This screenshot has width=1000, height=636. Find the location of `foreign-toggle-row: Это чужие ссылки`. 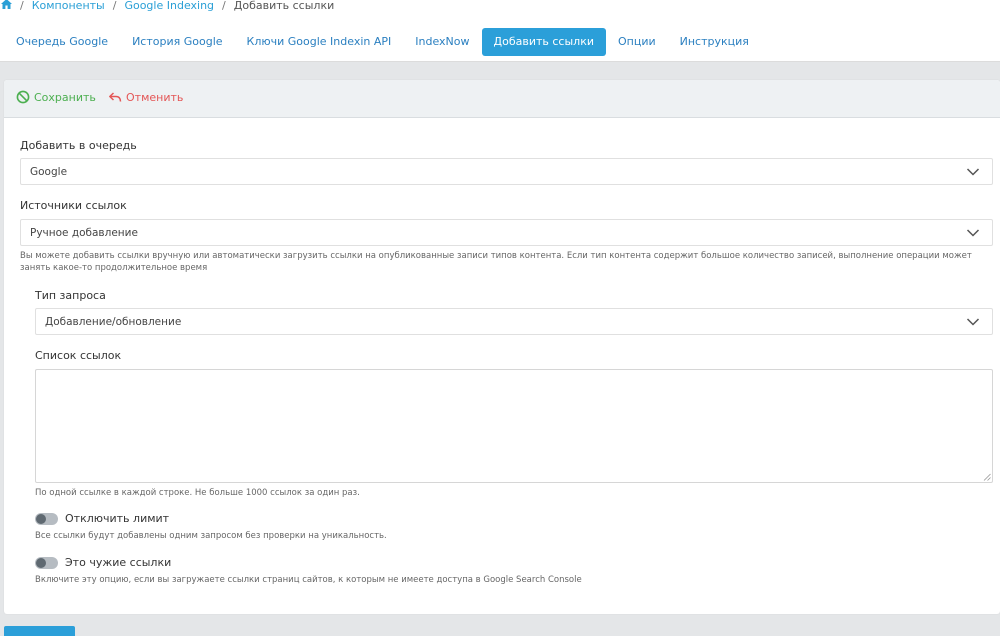

foreign-toggle-row: Это чужие ссылки is located at coordinates (103, 562).